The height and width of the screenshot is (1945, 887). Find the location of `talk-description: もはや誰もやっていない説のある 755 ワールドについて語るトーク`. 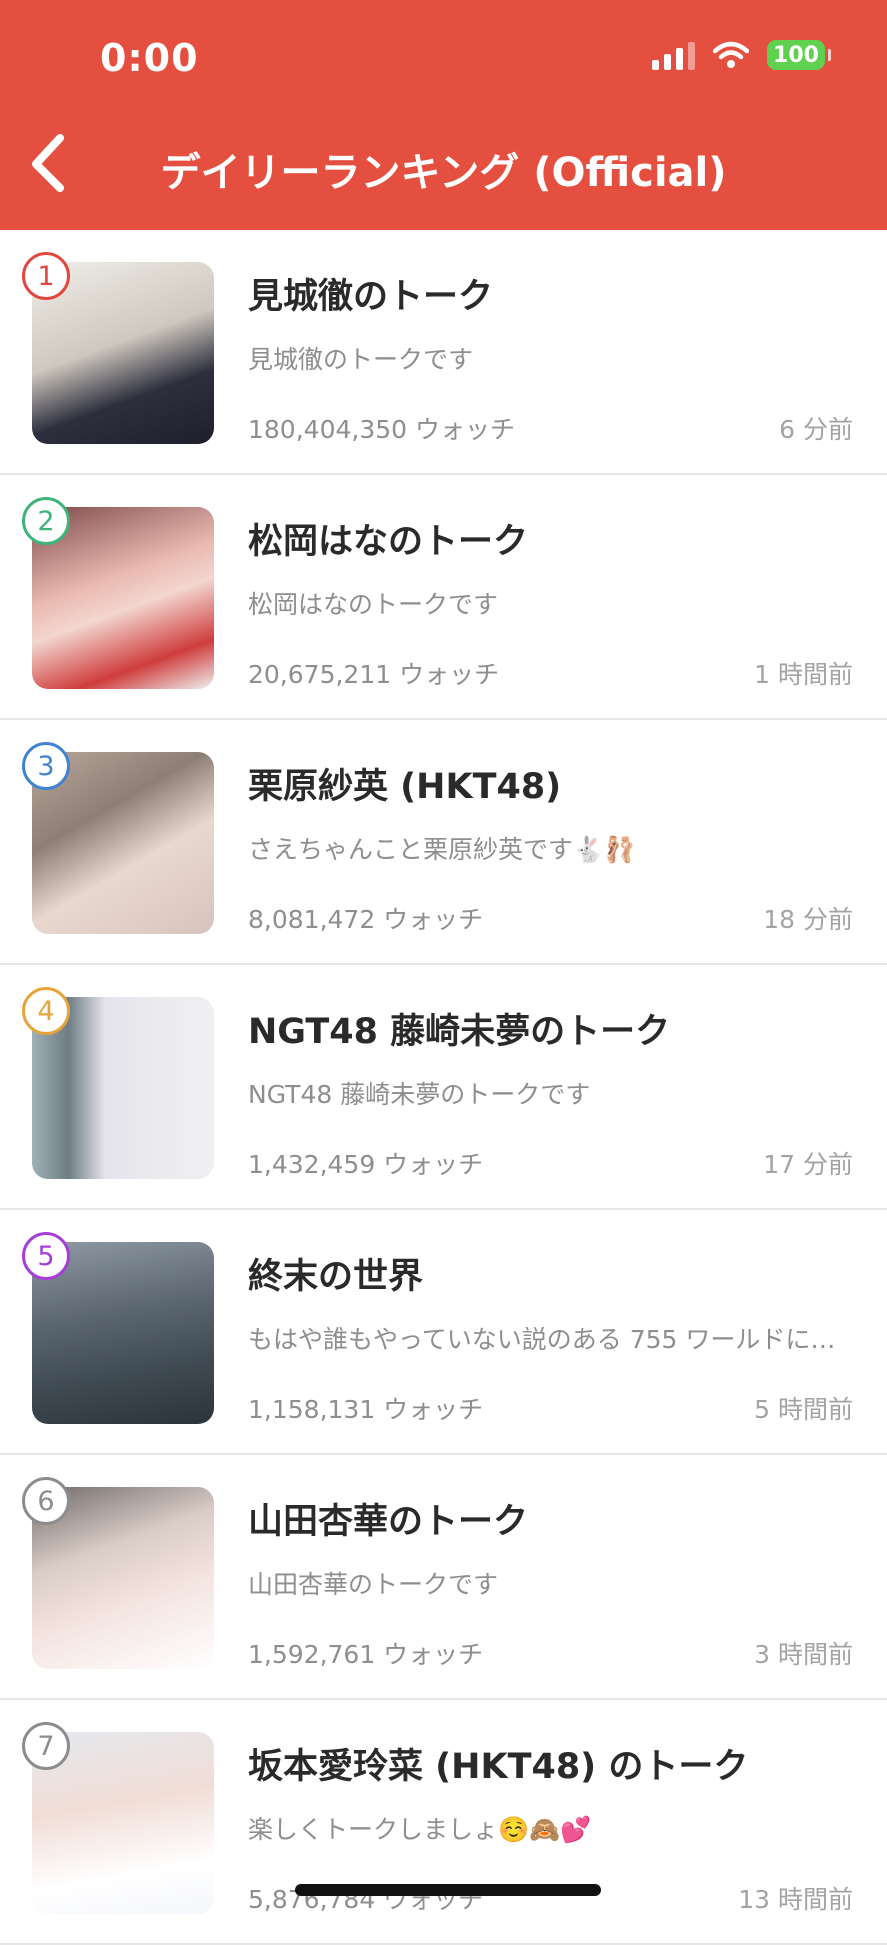

talk-description: もはや誰もやっていない説のある 755 ワールドについて語るトーク is located at coordinates (553, 1339).